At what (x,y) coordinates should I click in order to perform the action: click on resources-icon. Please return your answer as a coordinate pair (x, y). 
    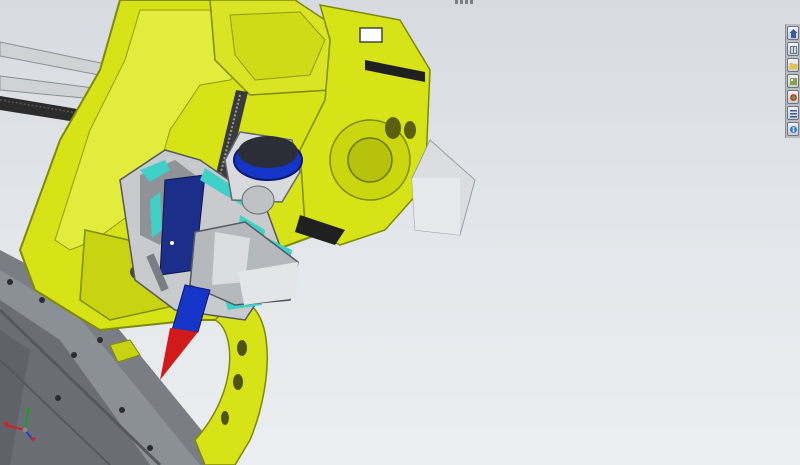
    Looking at the image, I should click on (793, 129).